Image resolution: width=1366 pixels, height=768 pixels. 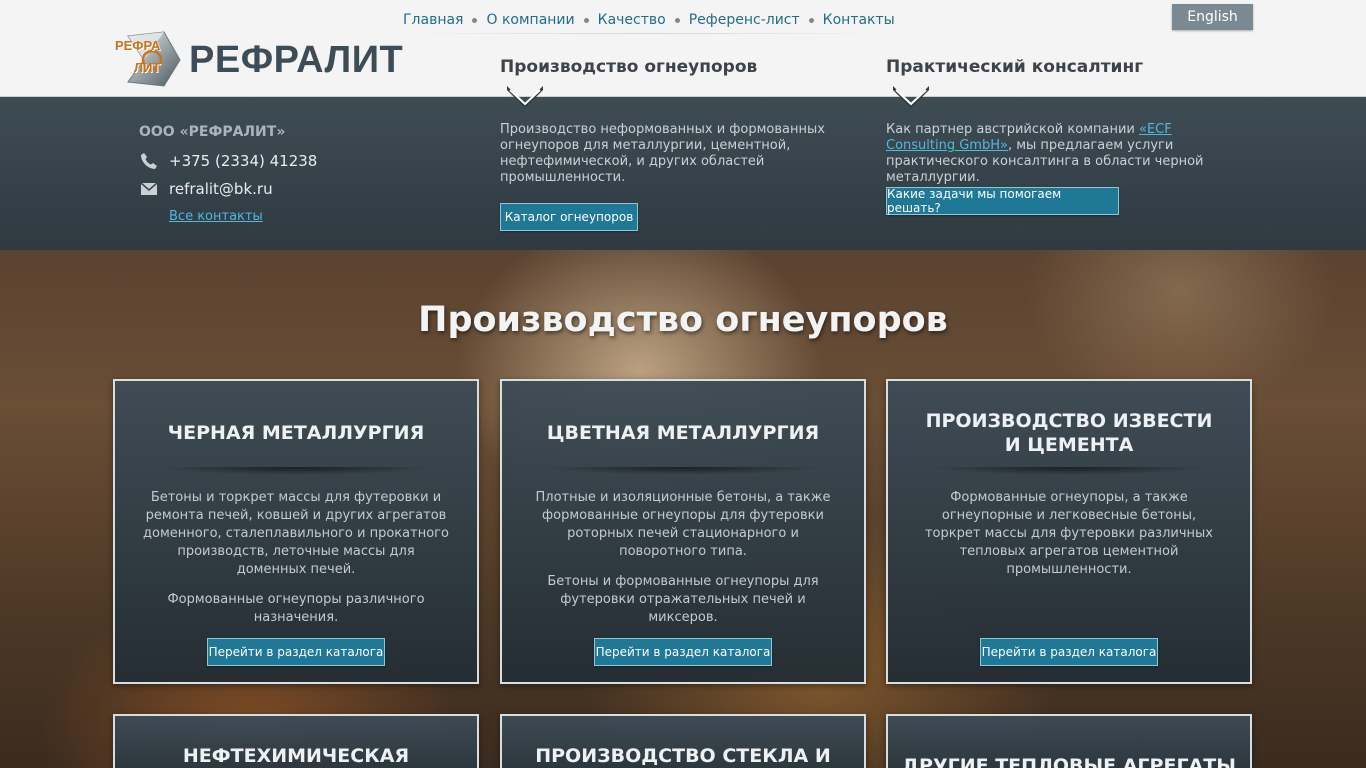 What do you see at coordinates (147, 67) in the screenshot?
I see `logo-bottom-text: ЛИТ` at bounding box center [147, 67].